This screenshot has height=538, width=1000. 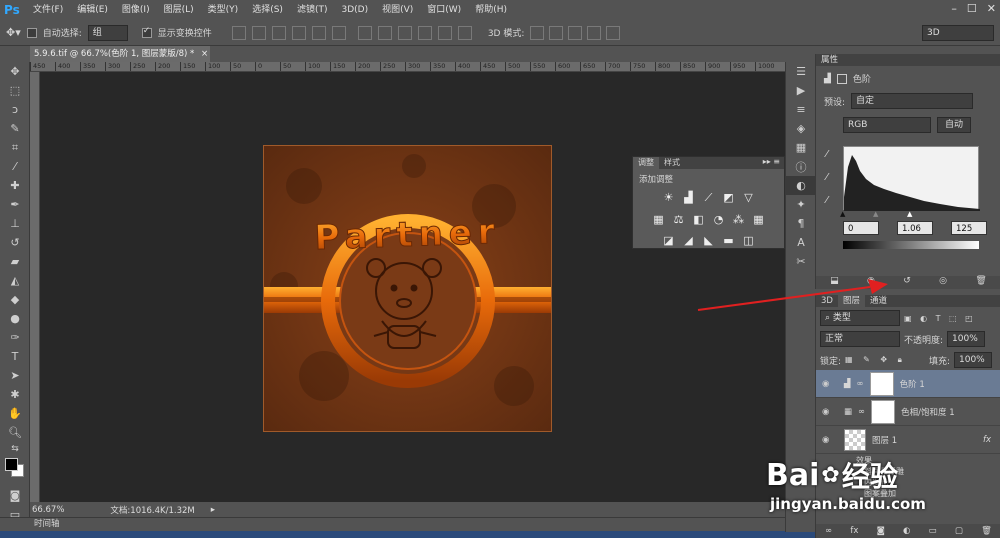 What do you see at coordinates (15, 147) in the screenshot?
I see `crop-tool-icon: ⌗` at bounding box center [15, 147].